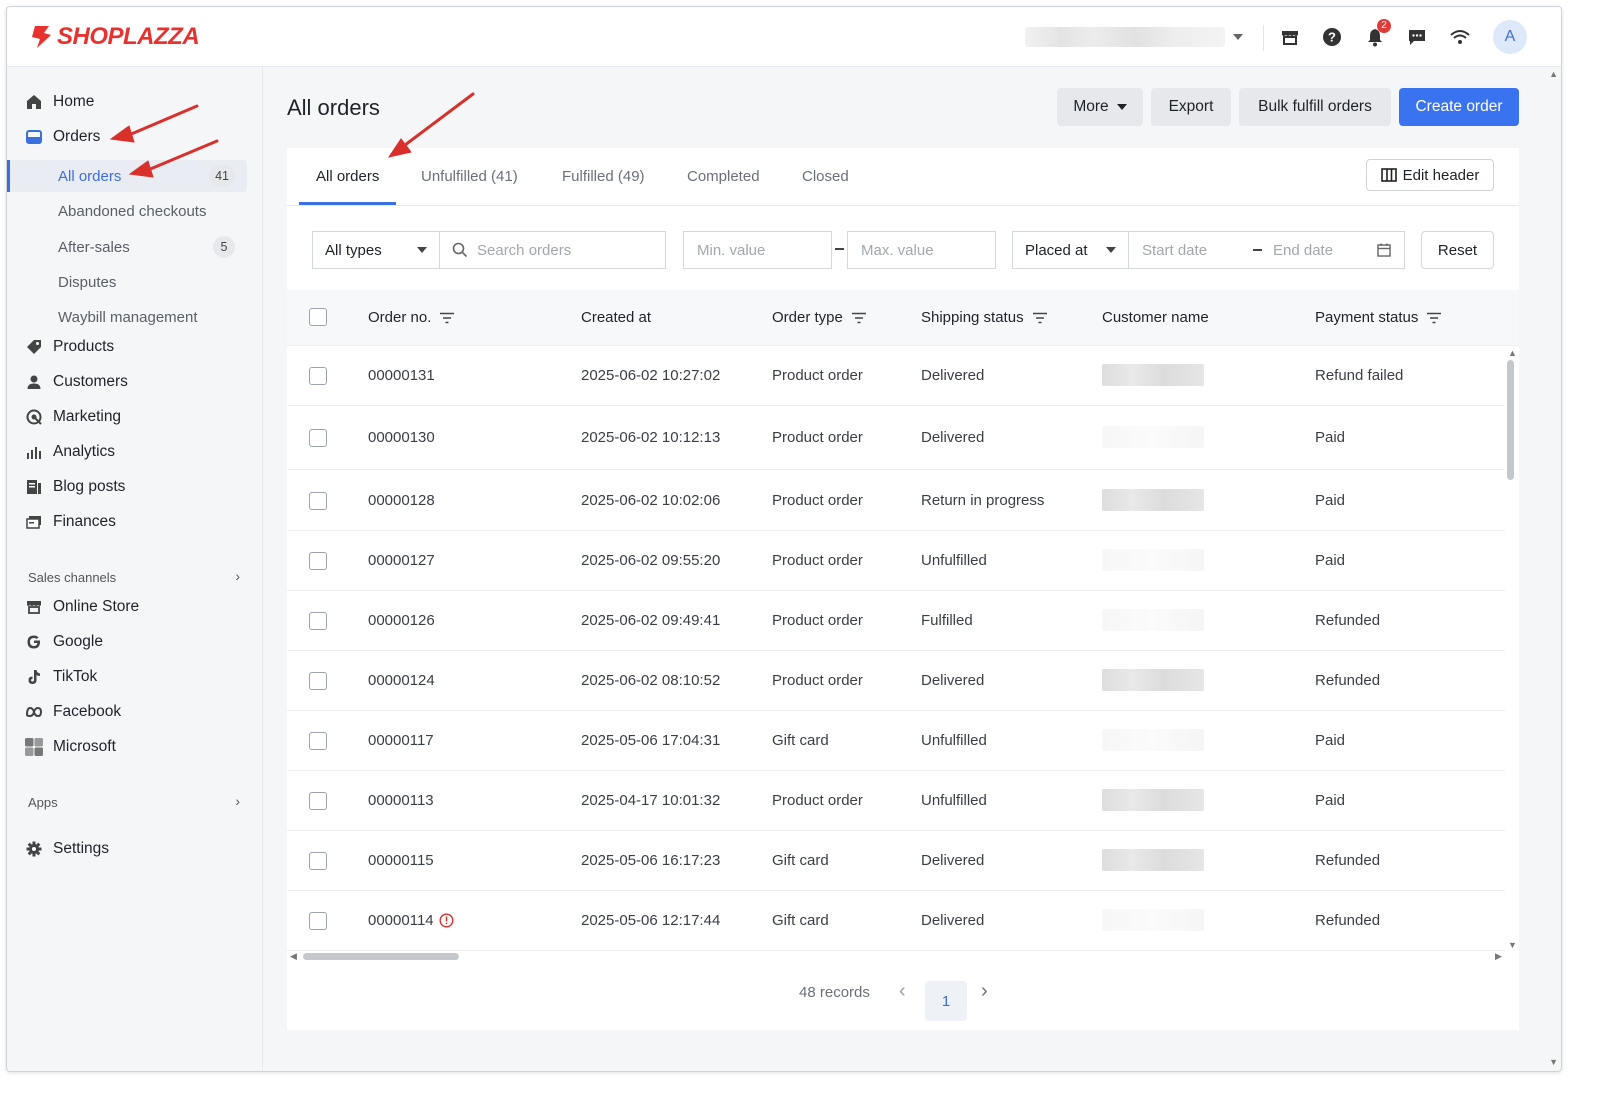  Describe the element at coordinates (61, 677) in the screenshot. I see `sidebar-item-tiktok: TikTok` at that location.